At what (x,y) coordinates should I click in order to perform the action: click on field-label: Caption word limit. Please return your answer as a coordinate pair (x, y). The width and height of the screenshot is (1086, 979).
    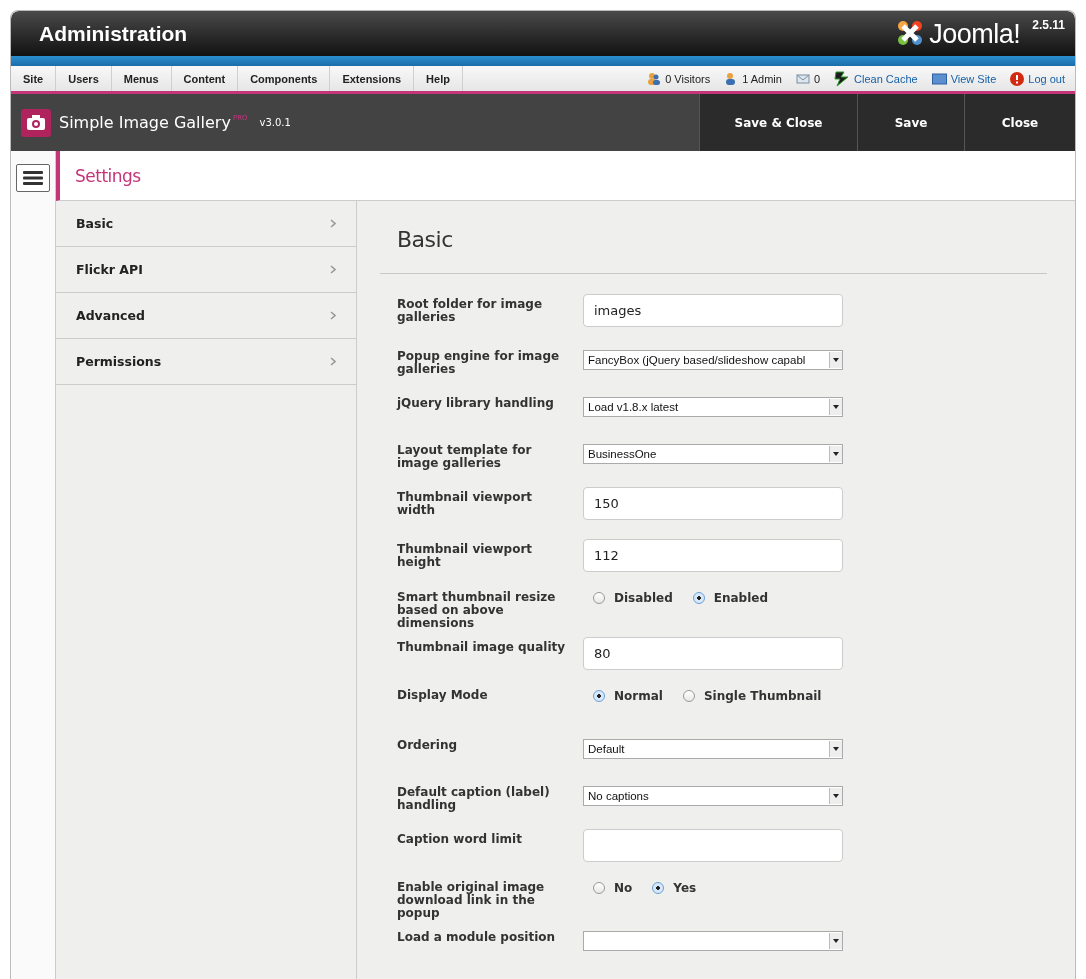
    Looking at the image, I should click on (460, 839).